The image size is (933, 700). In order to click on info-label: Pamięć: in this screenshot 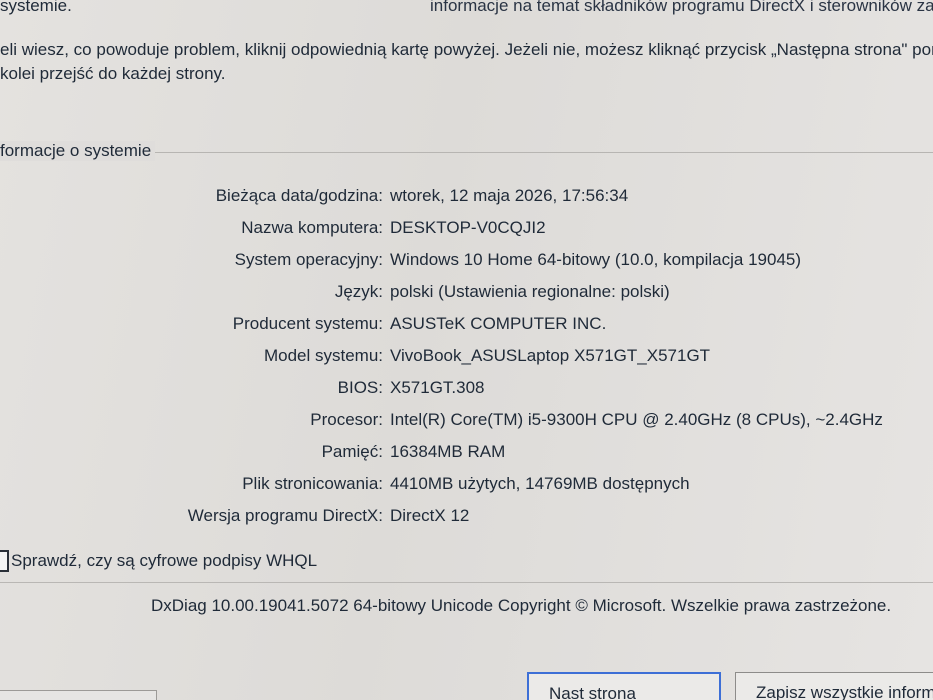, I will do `click(352, 451)`.